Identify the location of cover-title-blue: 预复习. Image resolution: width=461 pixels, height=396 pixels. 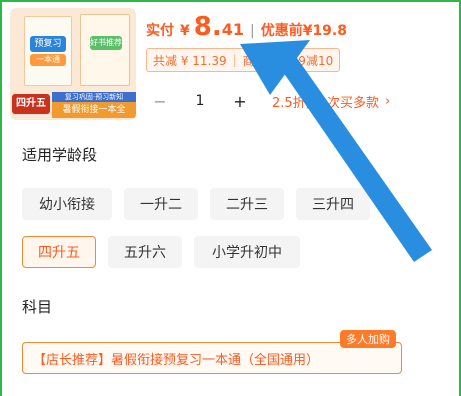
(48, 44).